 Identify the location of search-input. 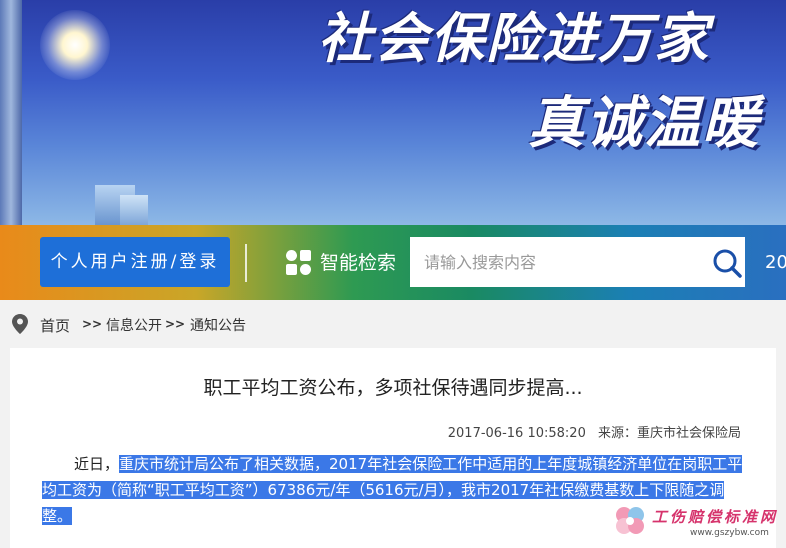
(577, 262).